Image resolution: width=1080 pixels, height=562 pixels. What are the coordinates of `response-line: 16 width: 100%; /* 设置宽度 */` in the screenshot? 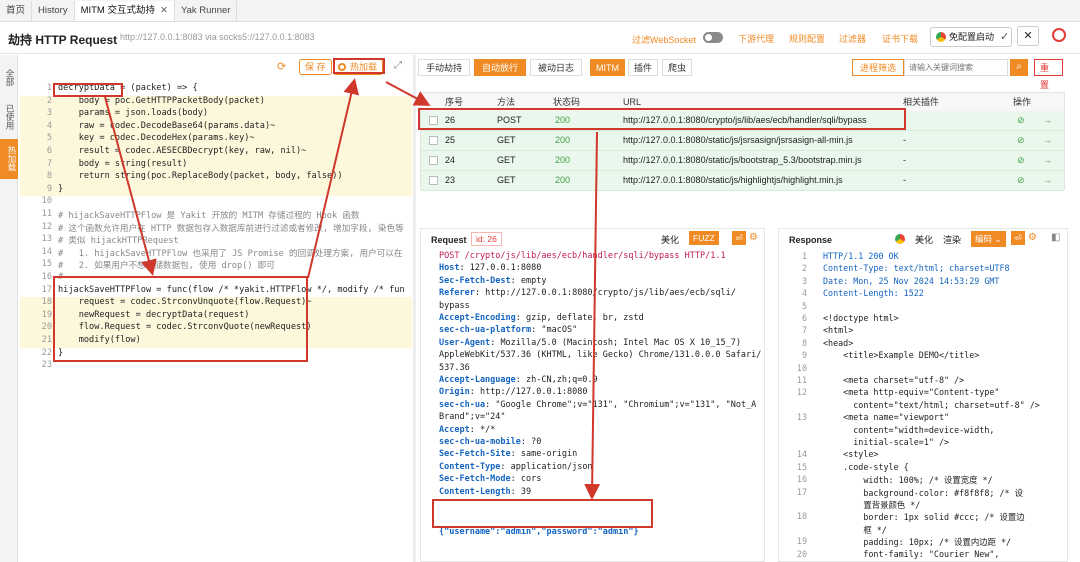 It's located at (914, 480).